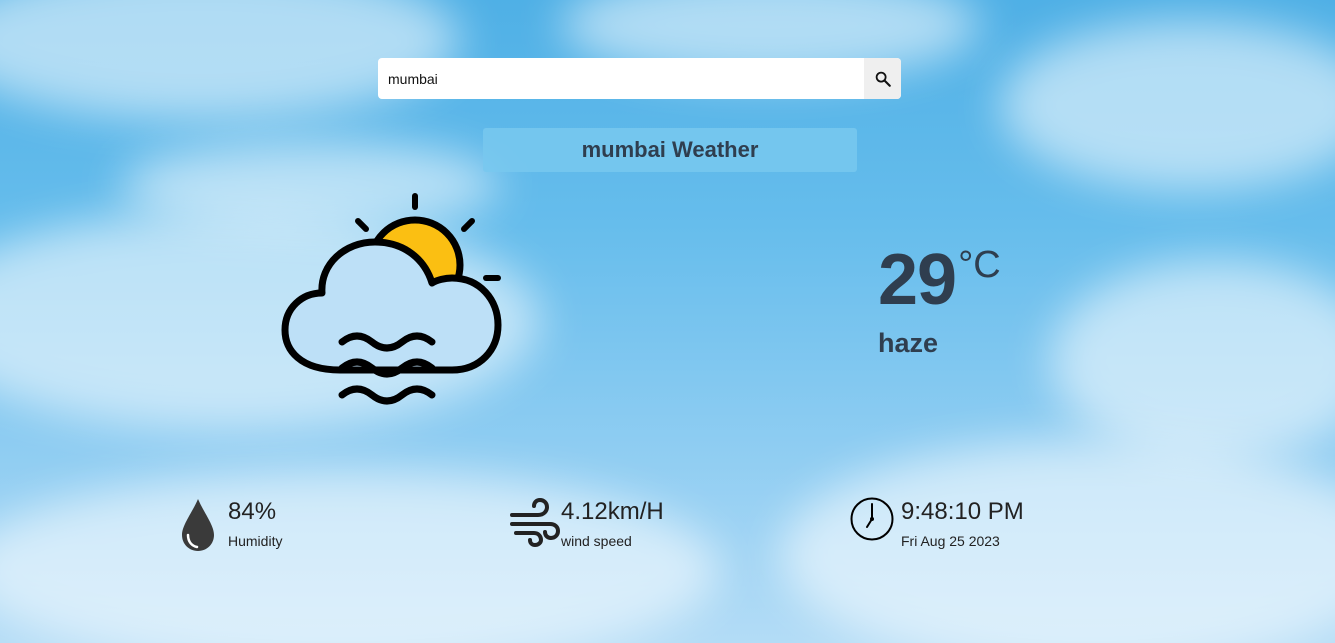 The height and width of the screenshot is (643, 1335). I want to click on wind-icon, so click(535, 522).